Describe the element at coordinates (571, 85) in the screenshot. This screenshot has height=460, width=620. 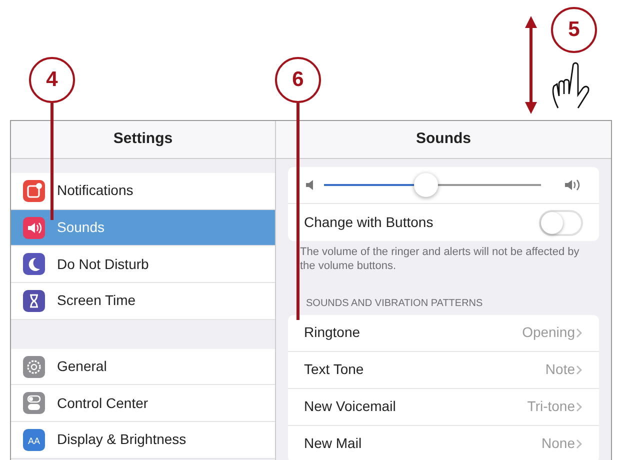
I see `hand-icon` at that location.